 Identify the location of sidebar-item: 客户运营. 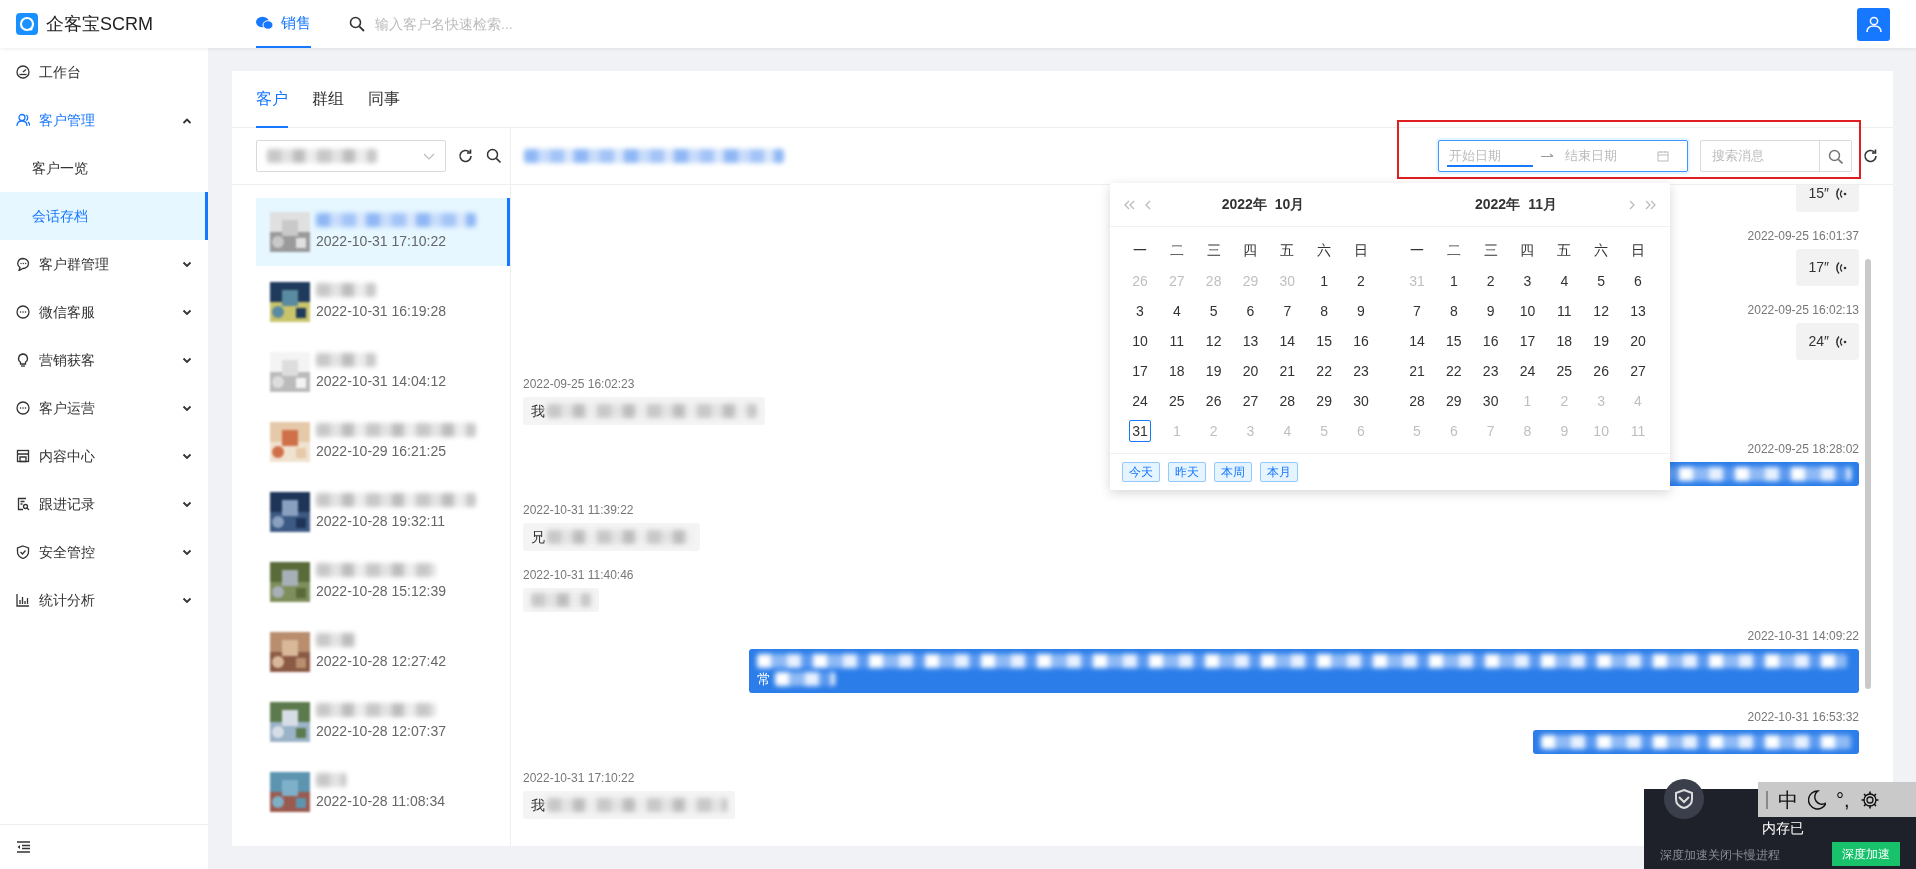
(104, 408).